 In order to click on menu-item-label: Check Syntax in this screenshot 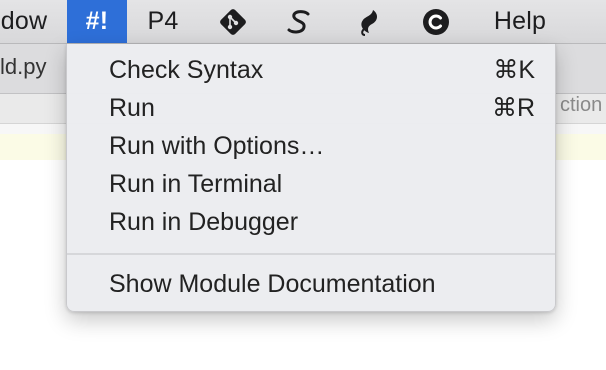, I will do `click(186, 70)`.